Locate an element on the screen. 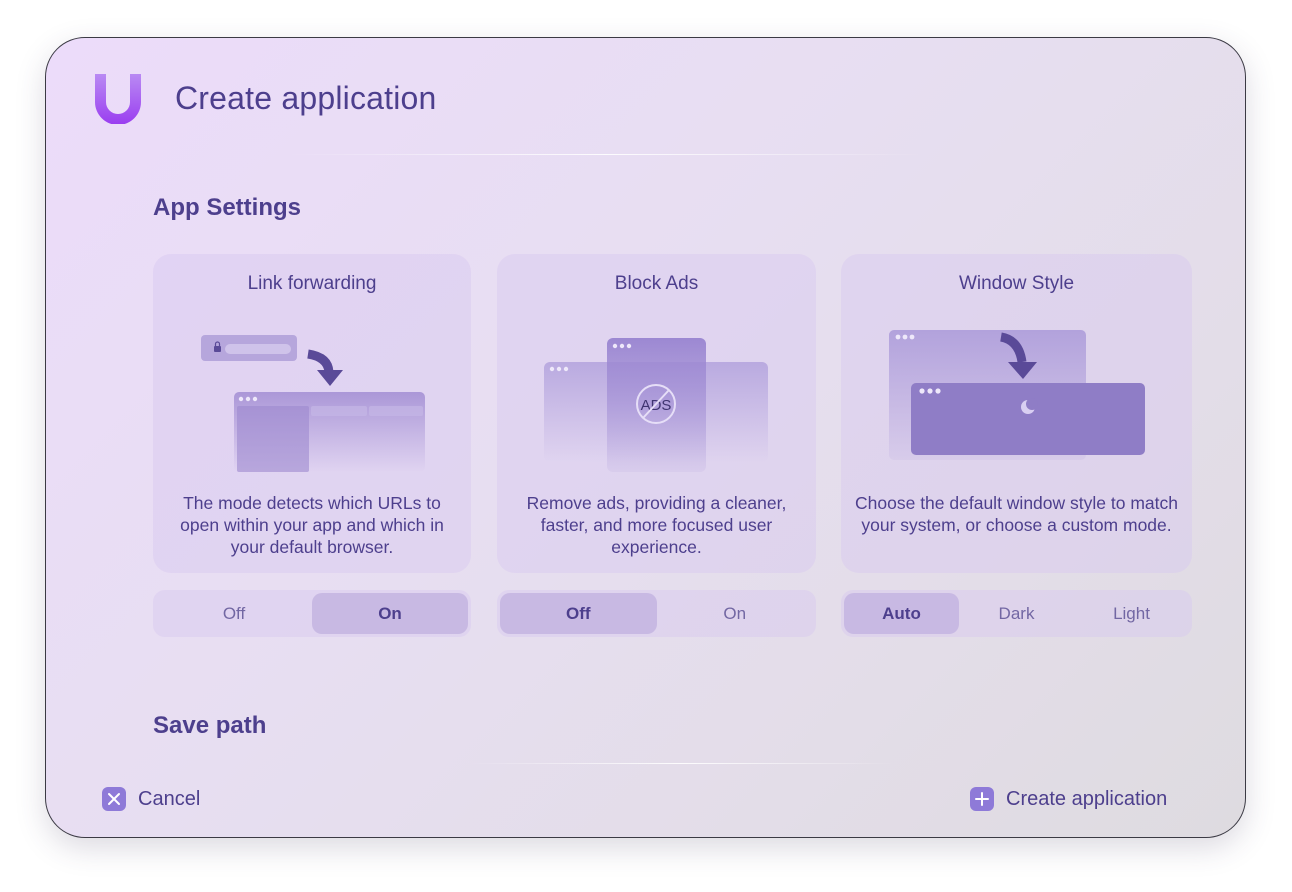 The height and width of the screenshot is (892, 1292). create-application-button: Create application is located at coordinates (1068, 799).